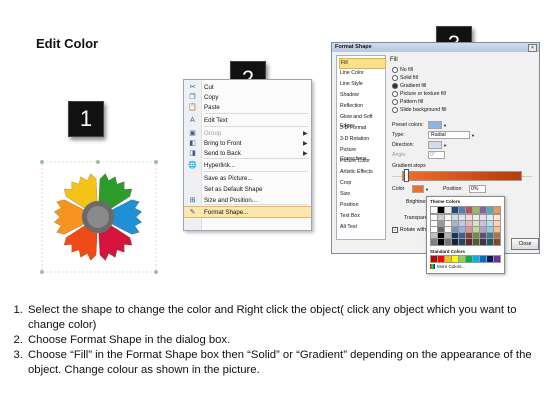  Describe the element at coordinates (398, 189) in the screenshot. I see `color-label: Color` at that location.